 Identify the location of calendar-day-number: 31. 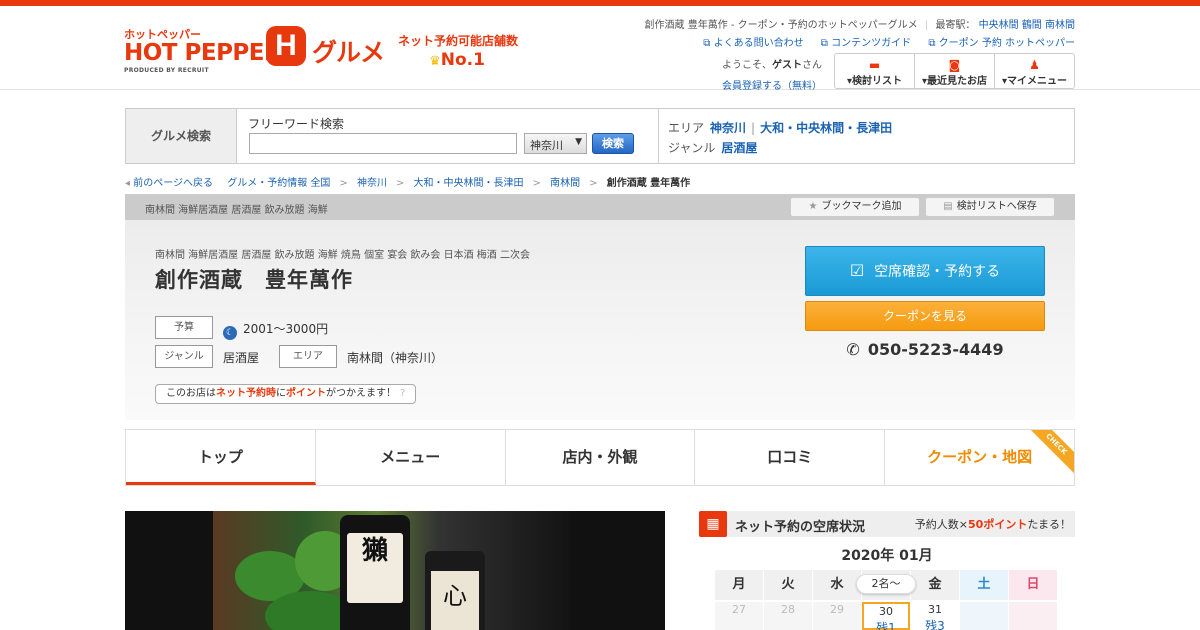
(935, 609).